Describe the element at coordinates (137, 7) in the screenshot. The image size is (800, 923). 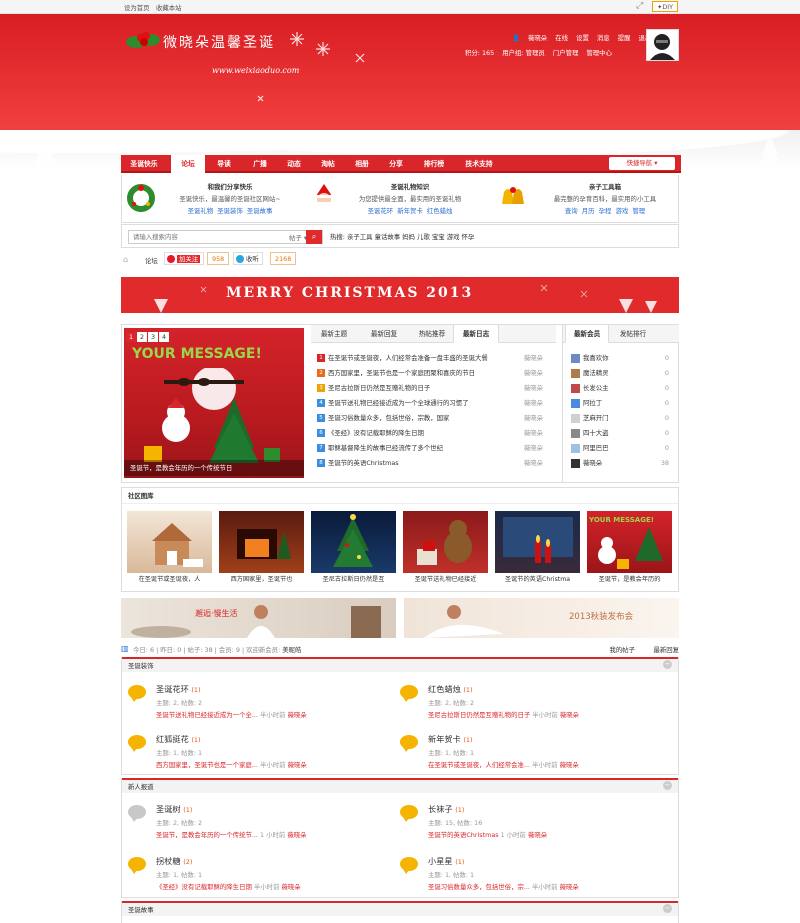
I see `set-homepage-link: 设为首页` at that location.